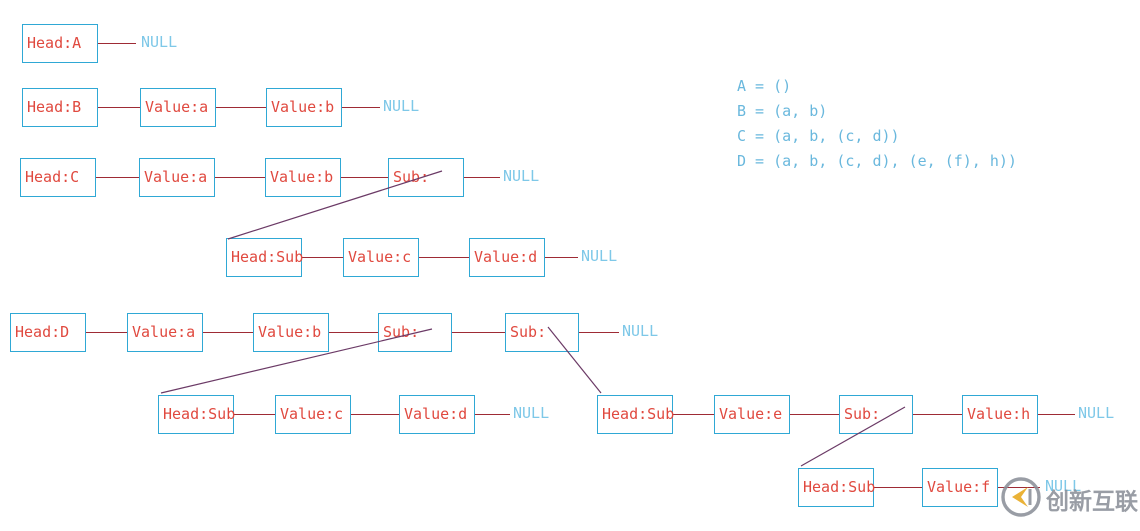  Describe the element at coordinates (764, 86) in the screenshot. I see `list-expression-line: A = ()` at that location.